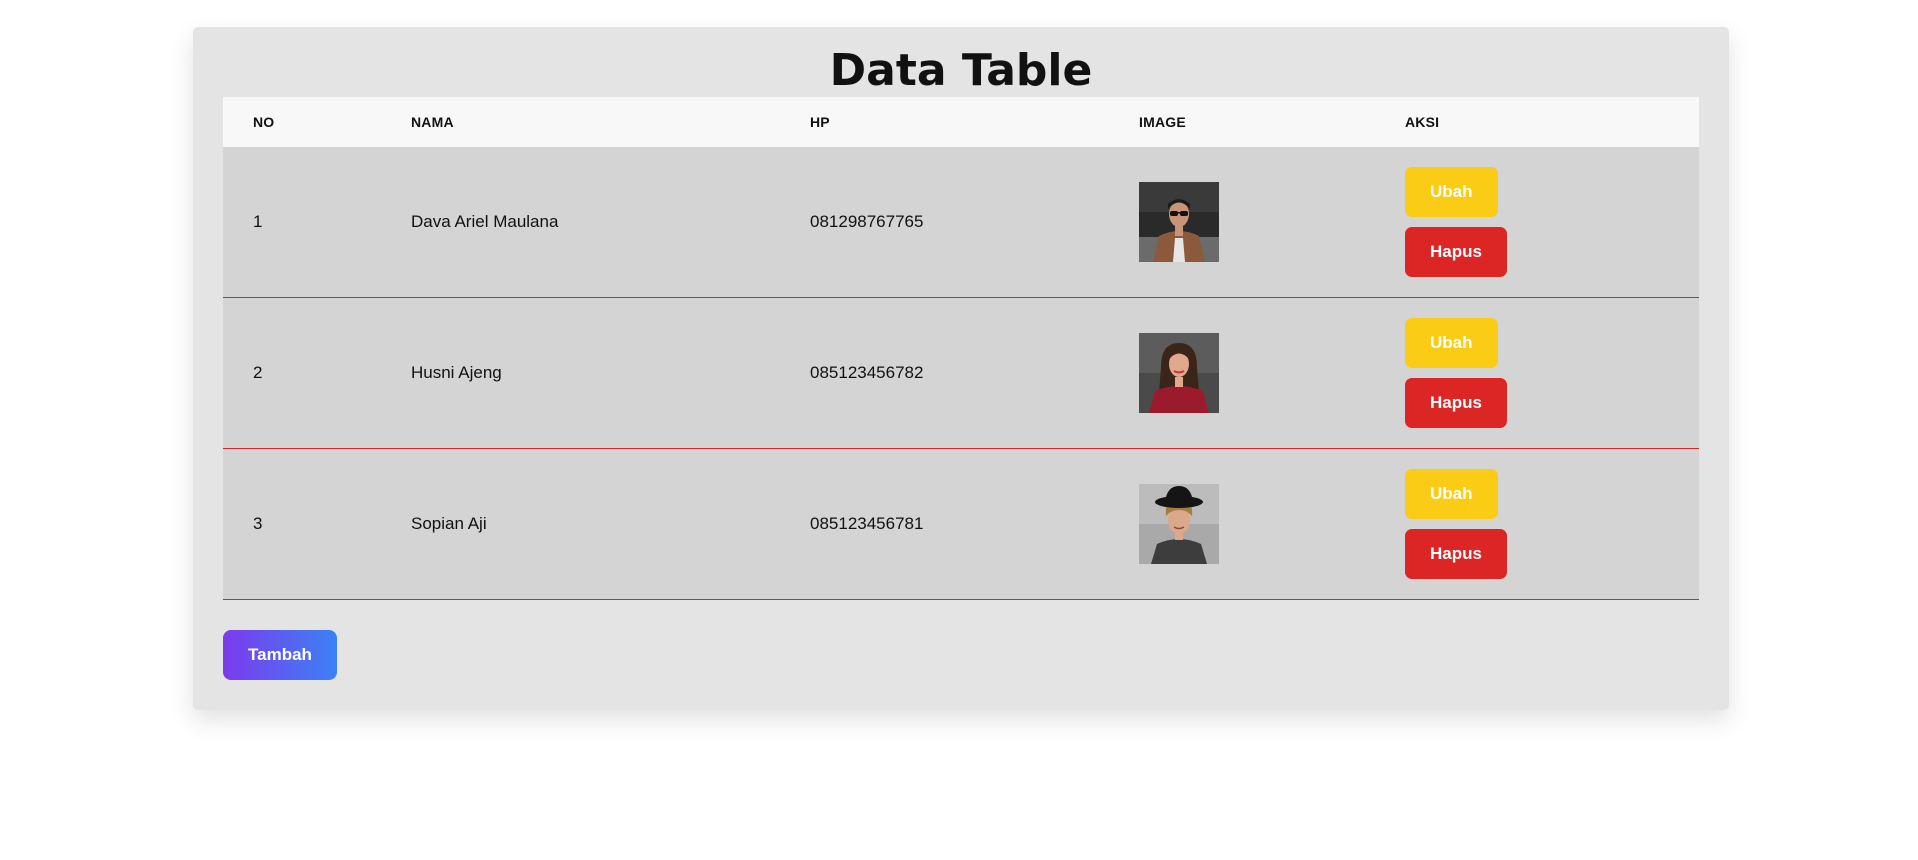 This screenshot has width=1918, height=860. I want to click on row-name: Sopian Aji, so click(449, 523).